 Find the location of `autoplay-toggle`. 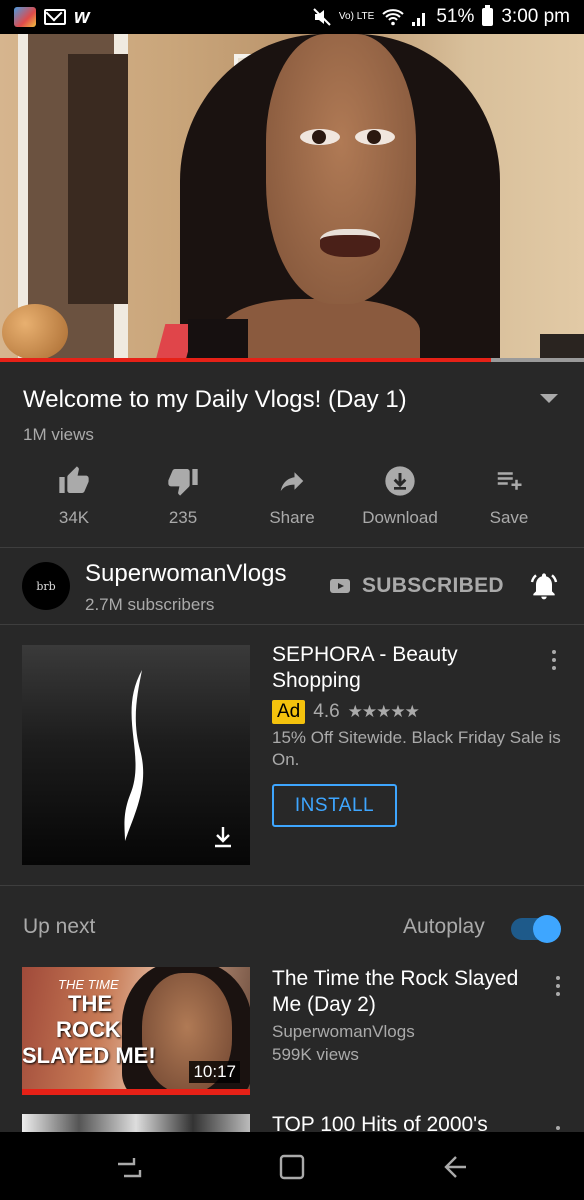

autoplay-toggle is located at coordinates (536, 929).